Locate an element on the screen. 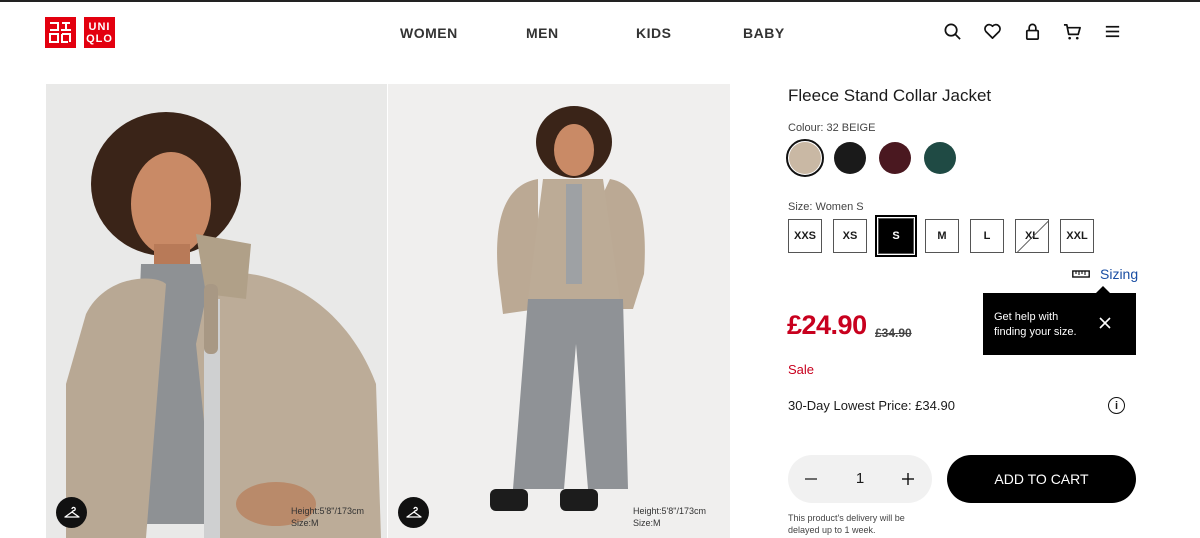  swatch-beige is located at coordinates (805, 158).